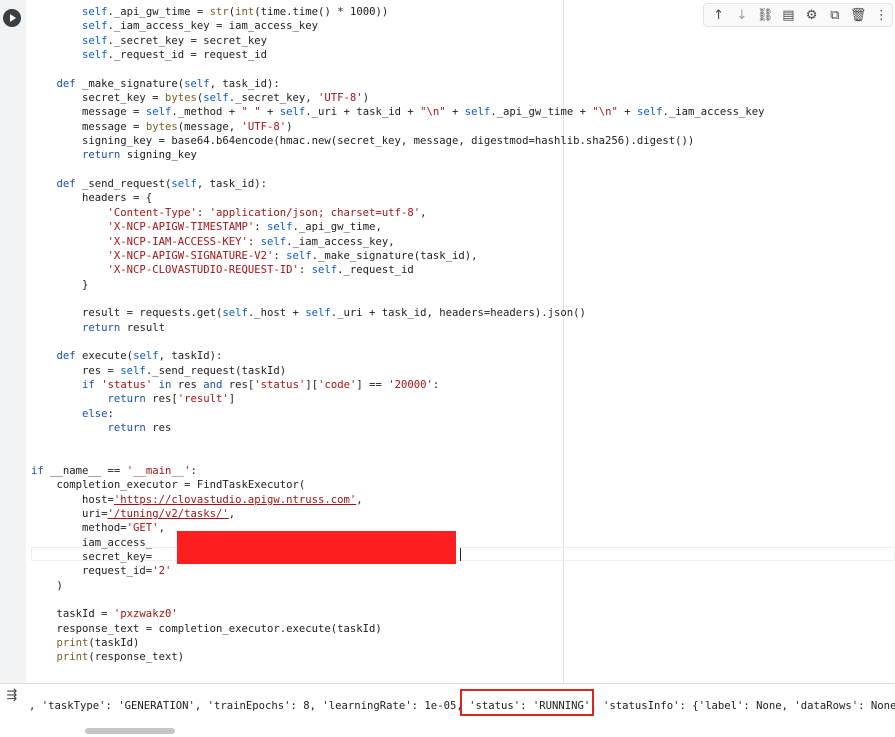 Image resolution: width=895 pixels, height=737 pixels. Describe the element at coordinates (139, 427) in the screenshot. I see `code-line: return res` at that location.